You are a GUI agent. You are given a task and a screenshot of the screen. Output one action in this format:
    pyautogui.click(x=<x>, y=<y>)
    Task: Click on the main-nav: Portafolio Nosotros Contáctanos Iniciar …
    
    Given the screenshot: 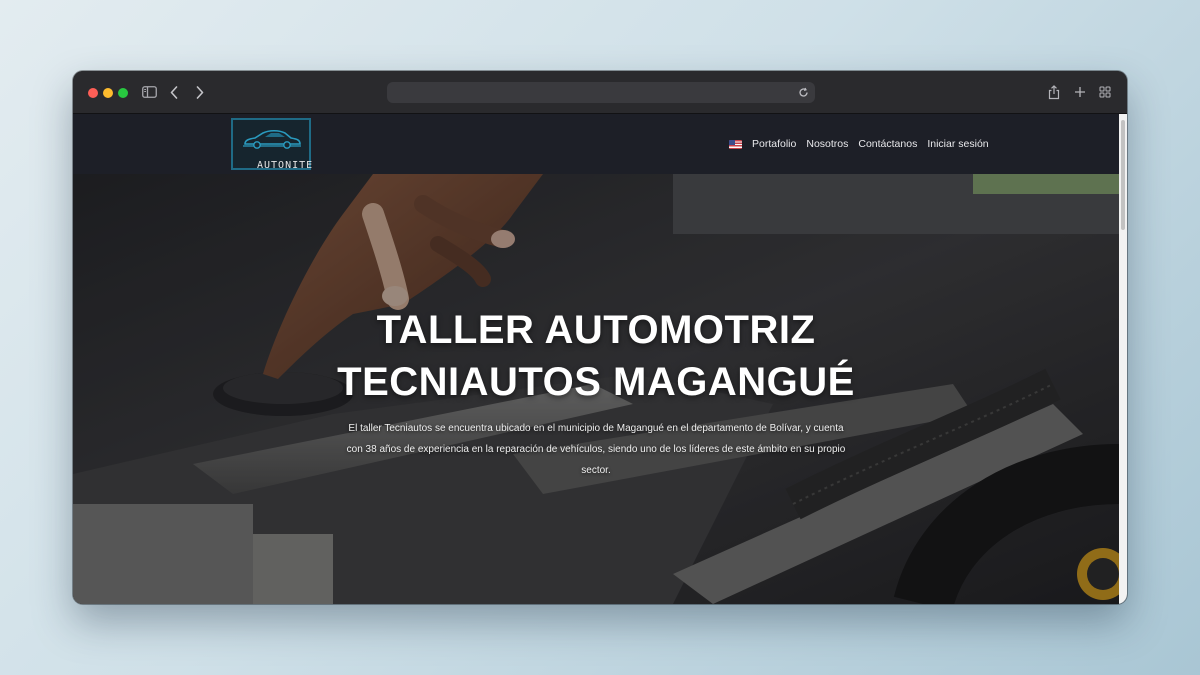 What is the action you would take?
    pyautogui.click(x=859, y=144)
    